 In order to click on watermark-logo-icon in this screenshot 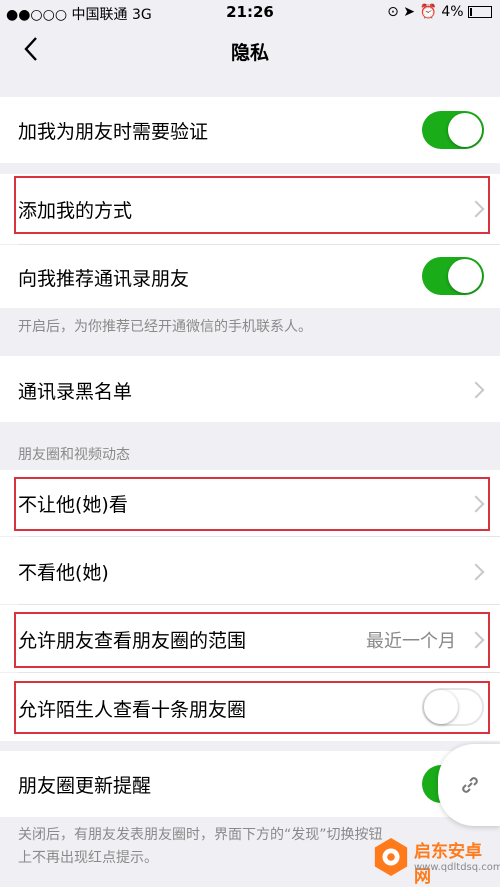, I will do `click(391, 857)`.